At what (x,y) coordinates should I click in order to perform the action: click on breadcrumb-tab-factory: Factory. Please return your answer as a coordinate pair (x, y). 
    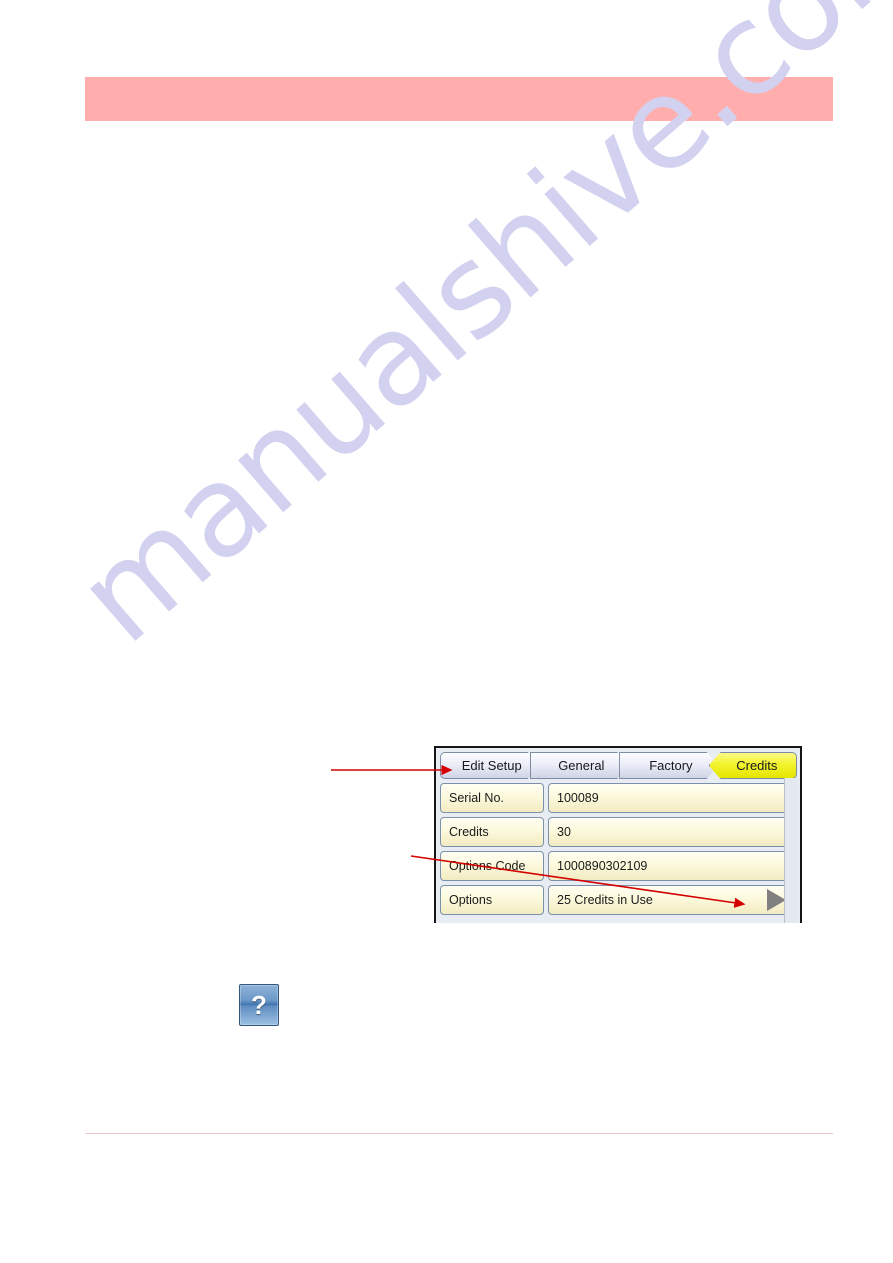
    Looking at the image, I should click on (669, 765).